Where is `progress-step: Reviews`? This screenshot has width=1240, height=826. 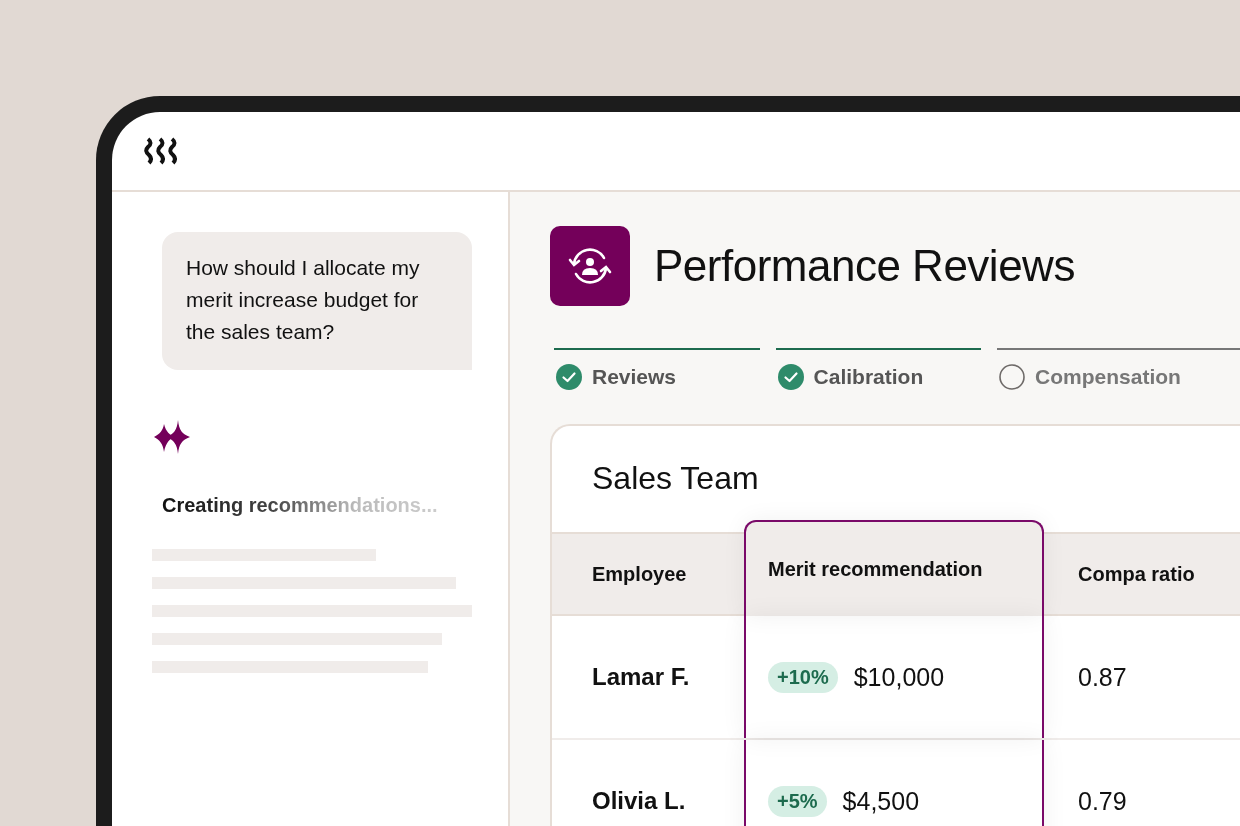
progress-step: Reviews is located at coordinates (657, 369).